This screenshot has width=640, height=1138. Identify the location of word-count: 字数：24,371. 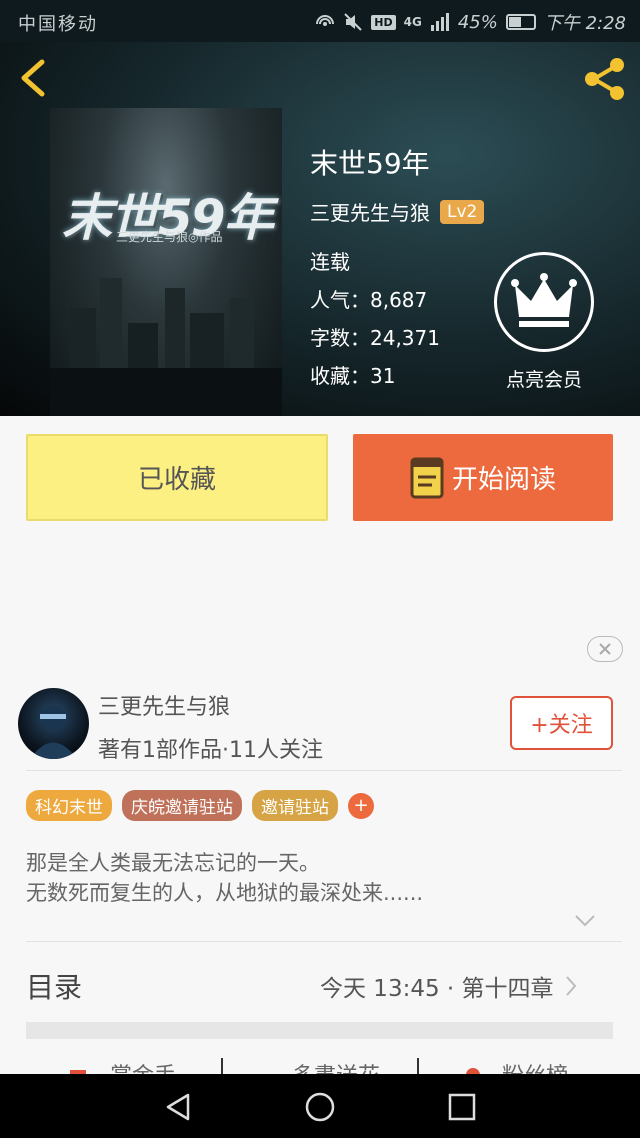
(375, 338).